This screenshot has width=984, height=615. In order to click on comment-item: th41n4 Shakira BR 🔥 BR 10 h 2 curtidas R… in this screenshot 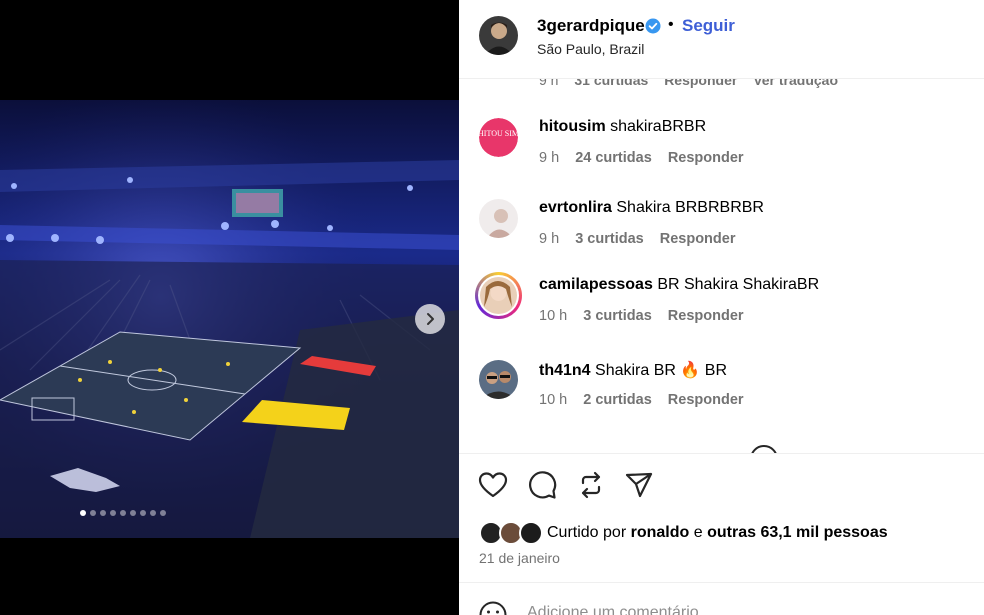, I will do `click(721, 395)`.